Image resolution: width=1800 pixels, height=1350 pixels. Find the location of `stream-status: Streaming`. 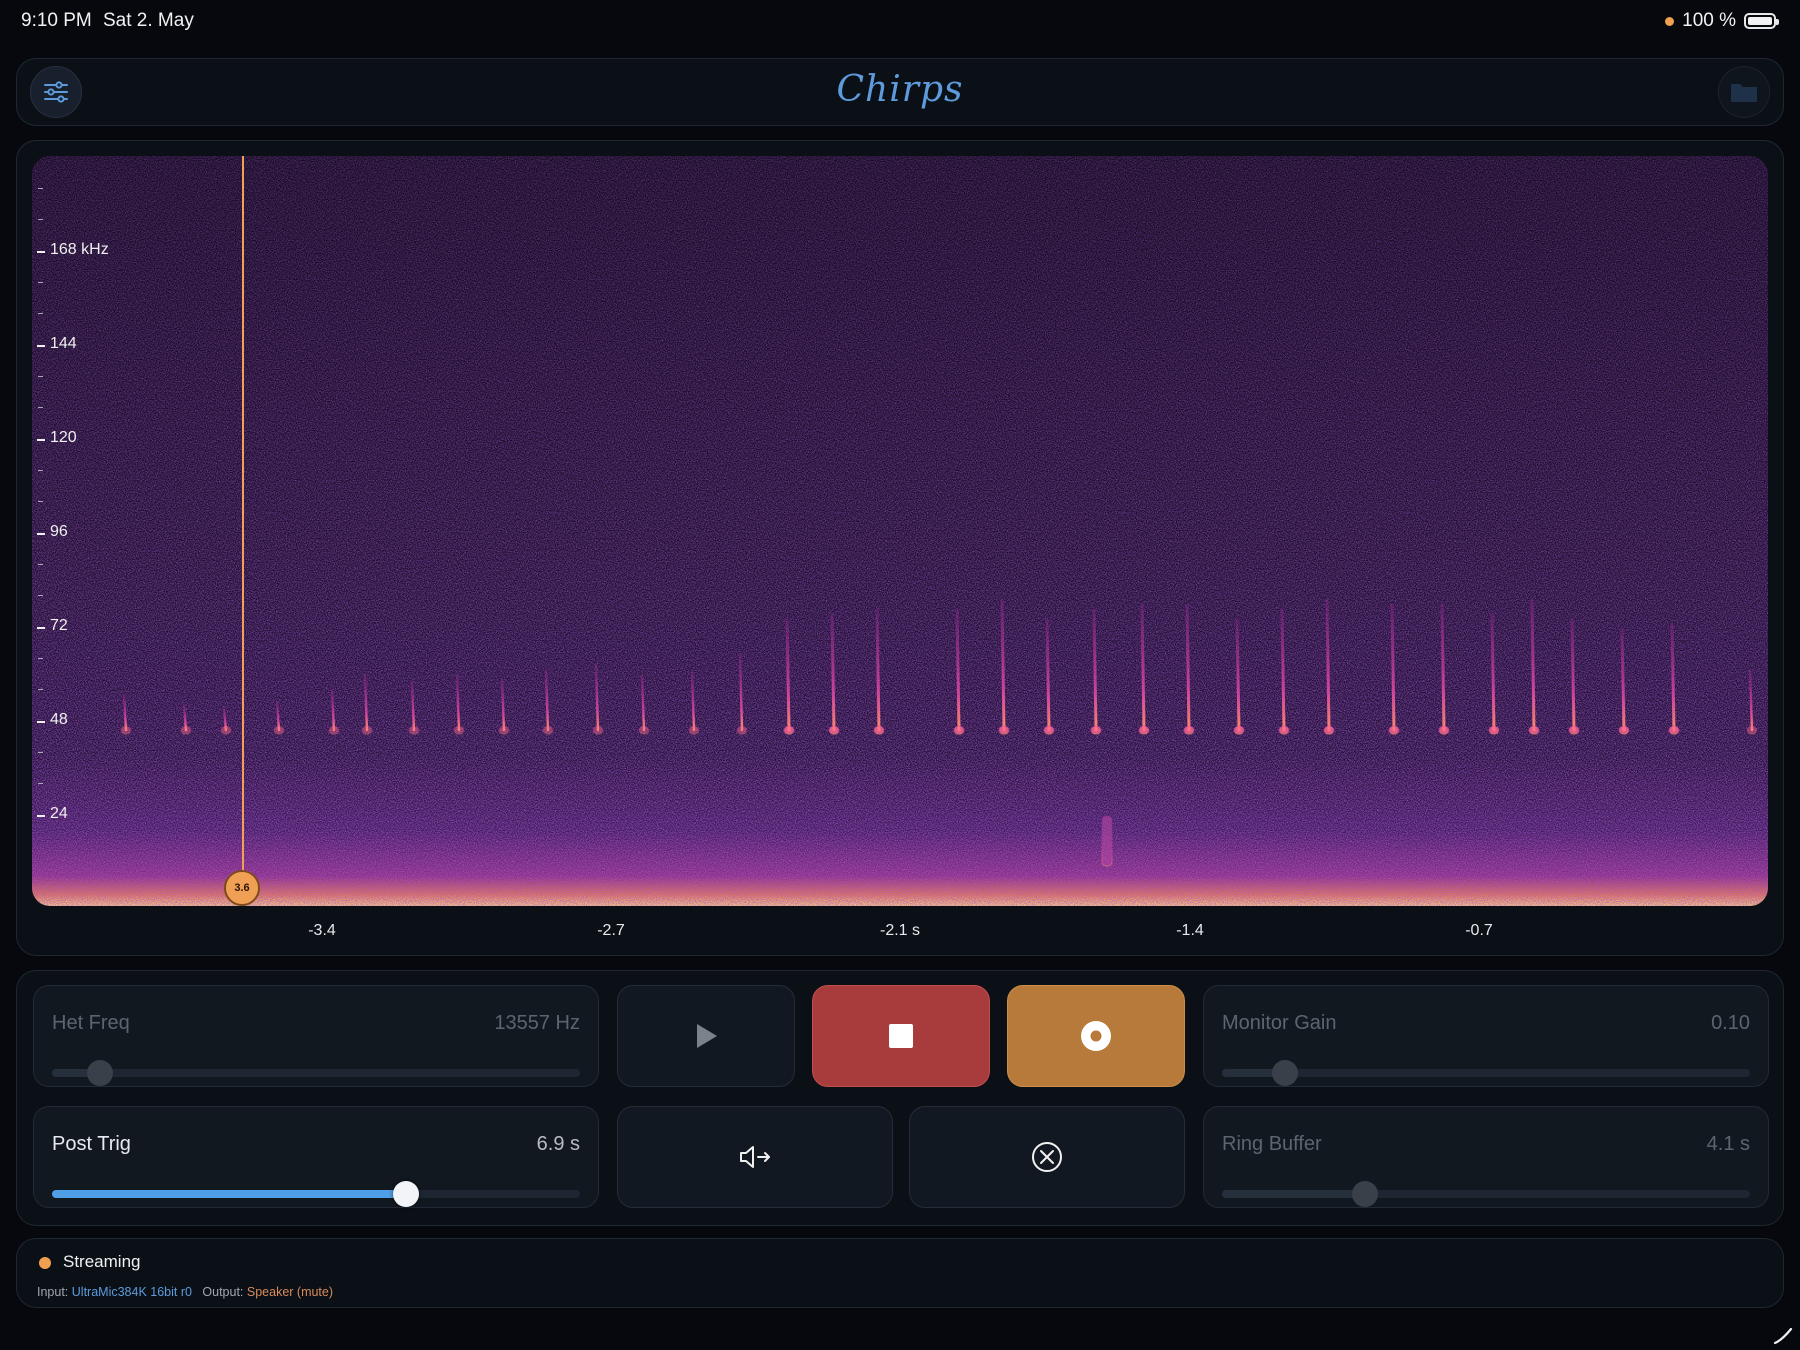

stream-status: Streaming is located at coordinates (102, 1261).